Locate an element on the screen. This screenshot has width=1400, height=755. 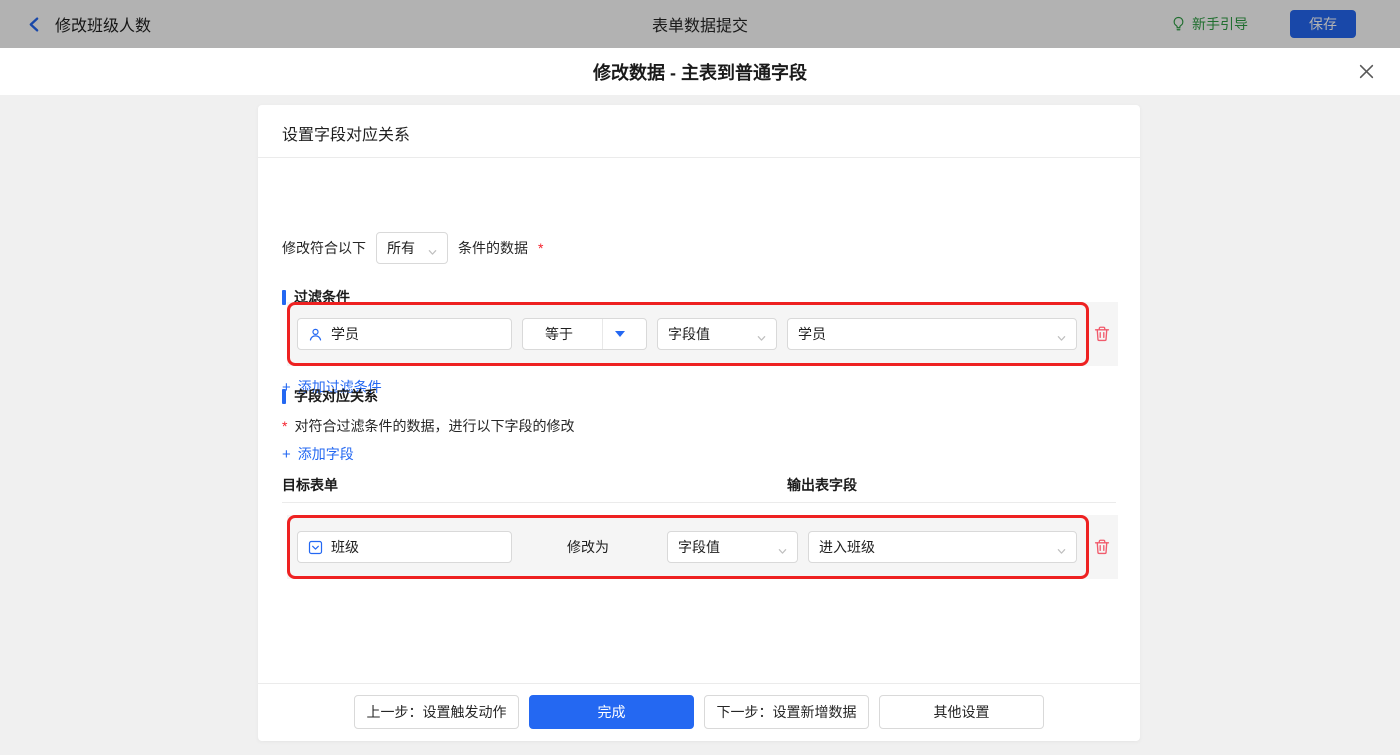
prev-step-button: 上一步：设置触发动作 is located at coordinates (436, 712).